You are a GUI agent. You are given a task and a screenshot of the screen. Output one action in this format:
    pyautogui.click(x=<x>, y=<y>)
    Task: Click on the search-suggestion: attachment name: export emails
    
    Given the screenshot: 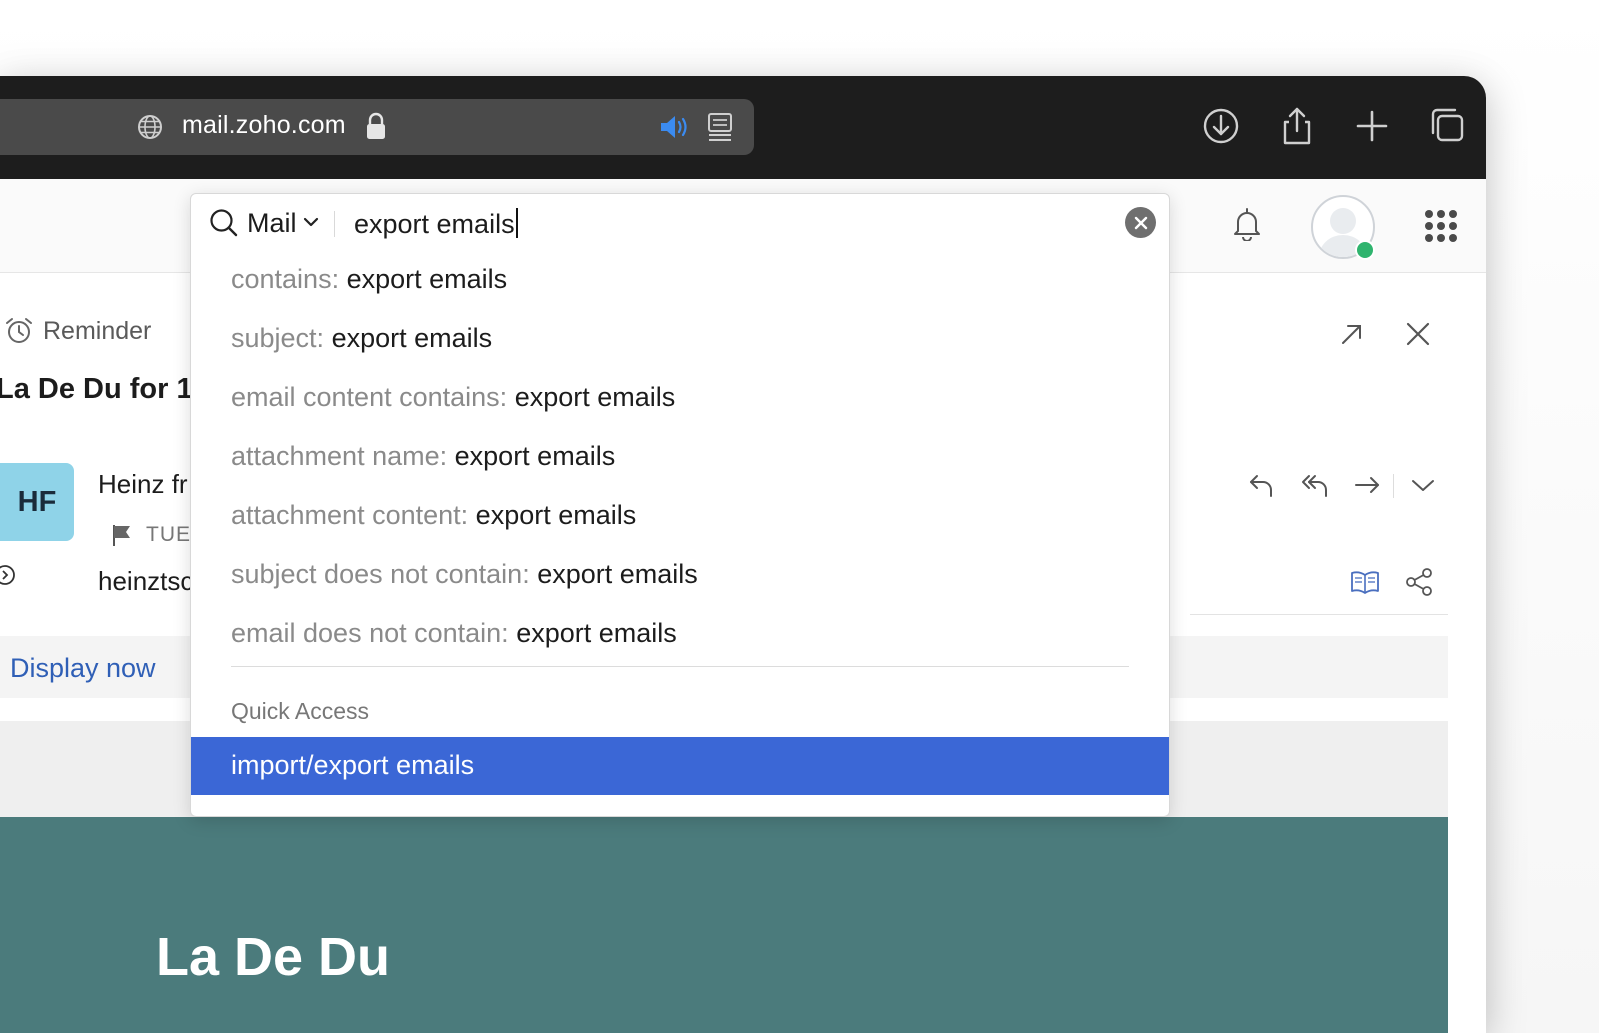 What is the action you would take?
    pyautogui.click(x=423, y=461)
    